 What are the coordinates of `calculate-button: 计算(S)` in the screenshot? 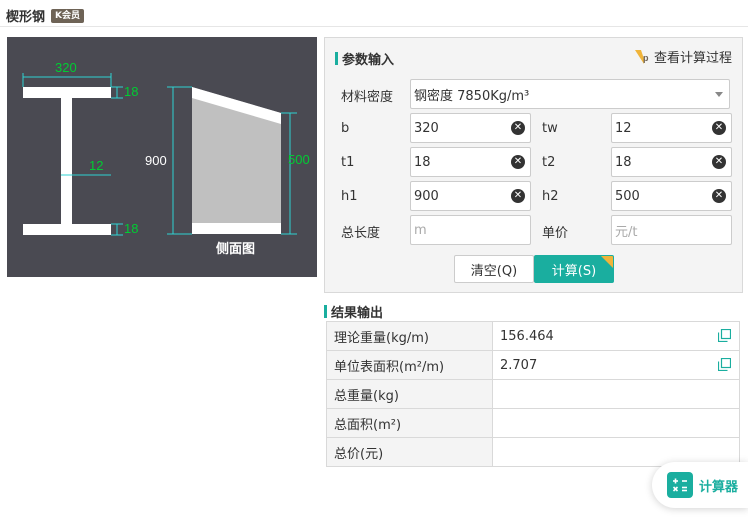 It's located at (574, 269).